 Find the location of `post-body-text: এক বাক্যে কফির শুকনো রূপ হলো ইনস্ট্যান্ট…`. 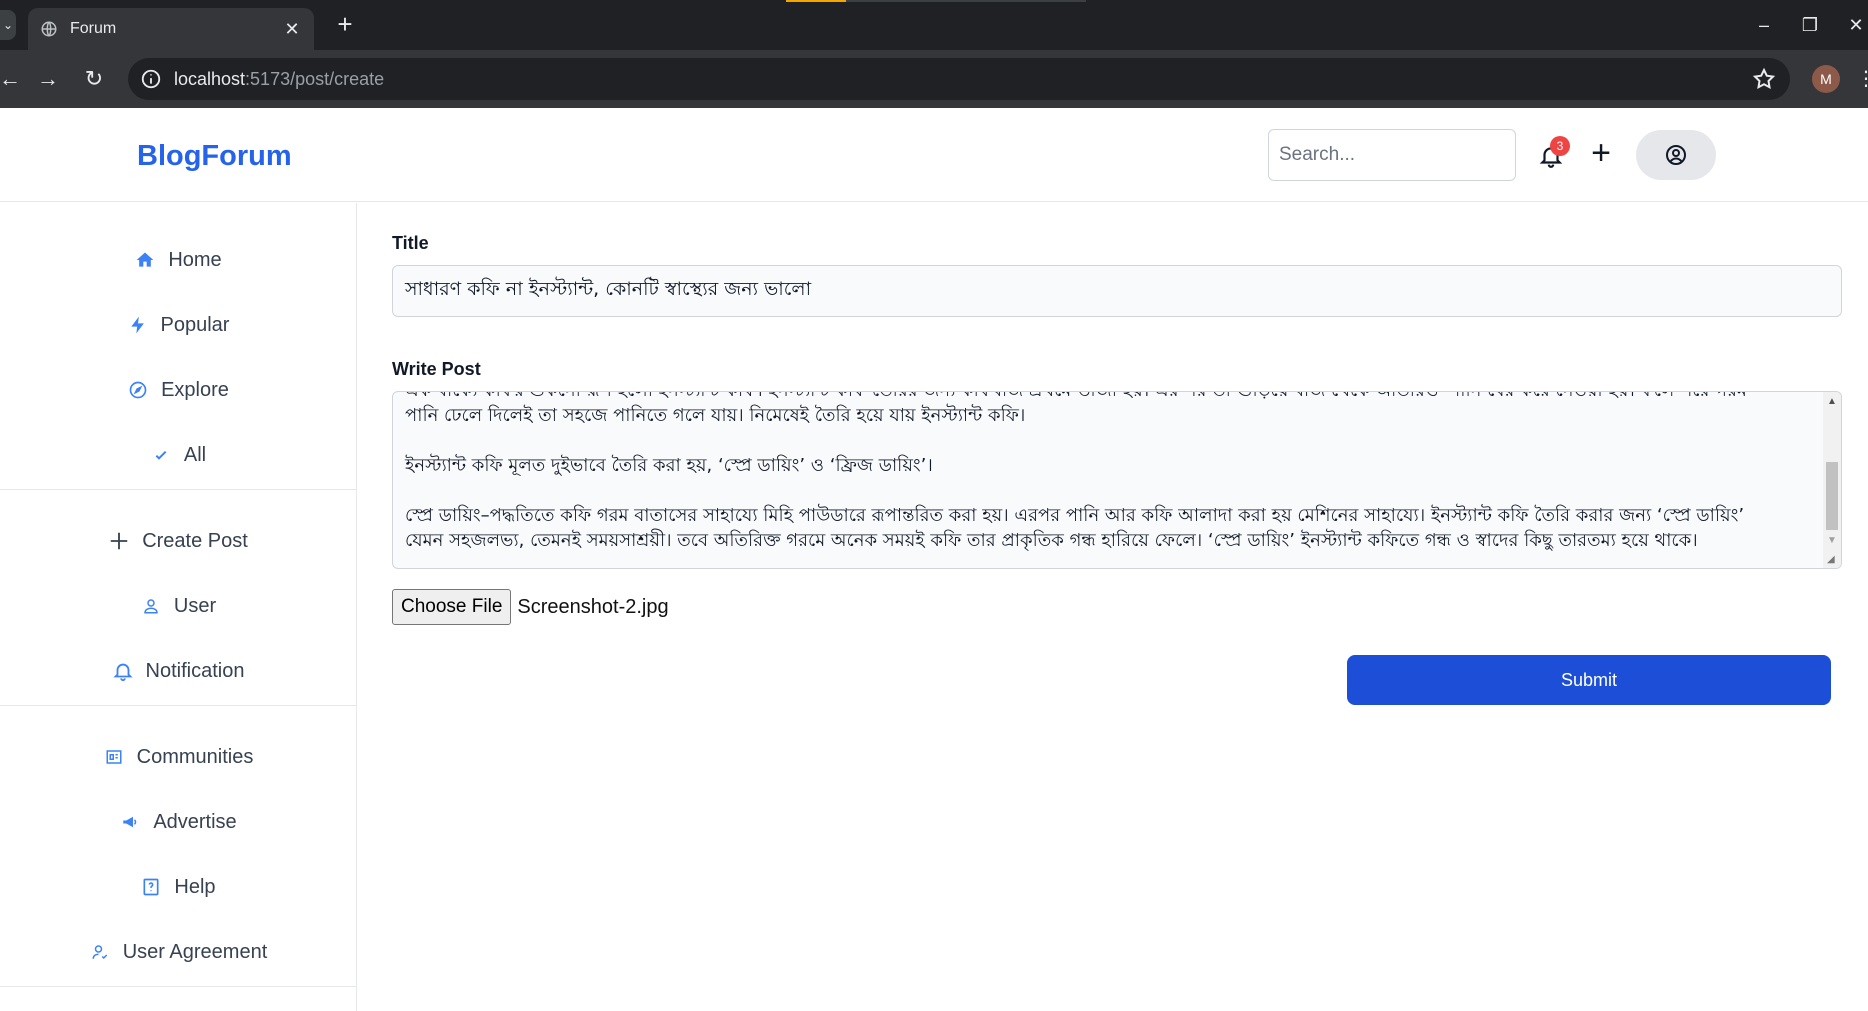

post-body-text: এক বাক্যে কফির শুকনো রূপ হলো ইনস্ট্যান্ট… is located at coordinates (1076, 471).